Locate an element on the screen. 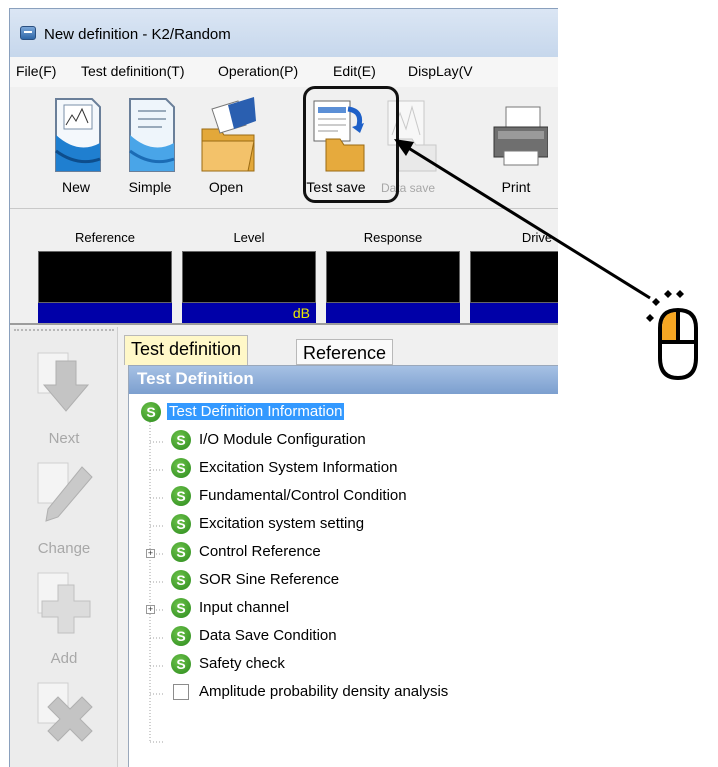 This screenshot has width=718, height=767. menu-operation: Operation(P) is located at coordinates (258, 71).